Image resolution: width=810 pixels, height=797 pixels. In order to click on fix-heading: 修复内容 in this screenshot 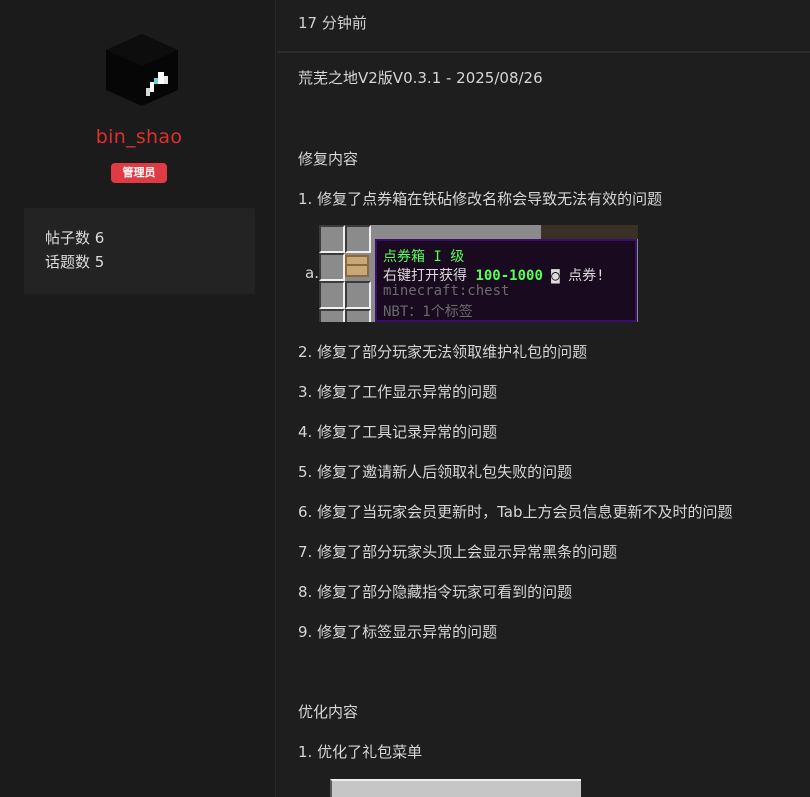, I will do `click(328, 159)`.